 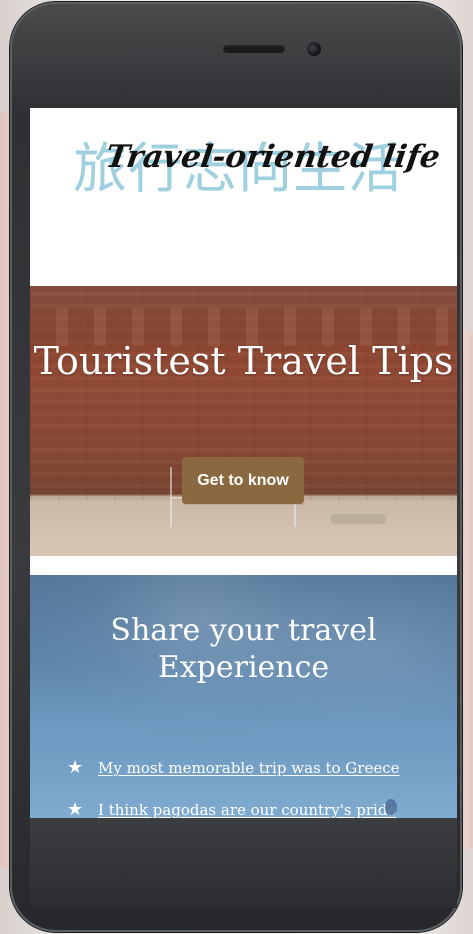 I want to click on get-to-know-button: Get to know, so click(x=243, y=480).